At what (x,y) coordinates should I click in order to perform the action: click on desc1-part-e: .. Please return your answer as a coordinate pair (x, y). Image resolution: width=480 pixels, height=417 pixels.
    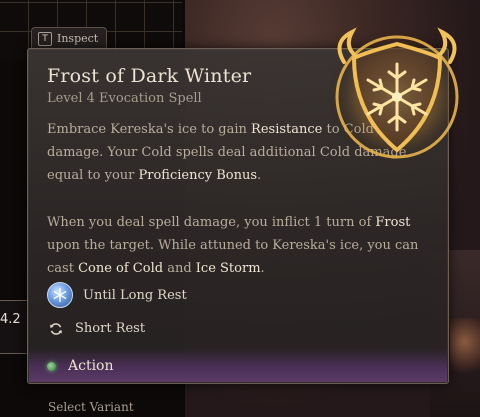
    Looking at the image, I should click on (259, 175).